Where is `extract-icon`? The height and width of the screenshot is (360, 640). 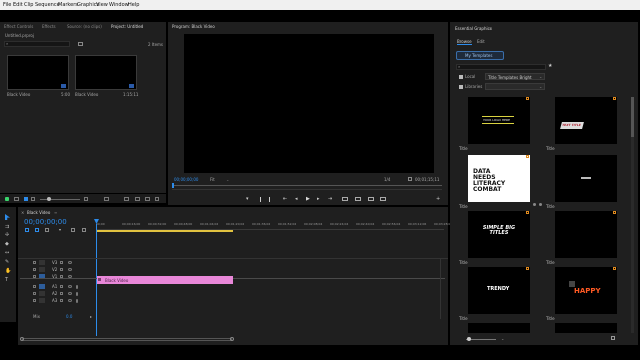 extract-icon is located at coordinates (358, 199).